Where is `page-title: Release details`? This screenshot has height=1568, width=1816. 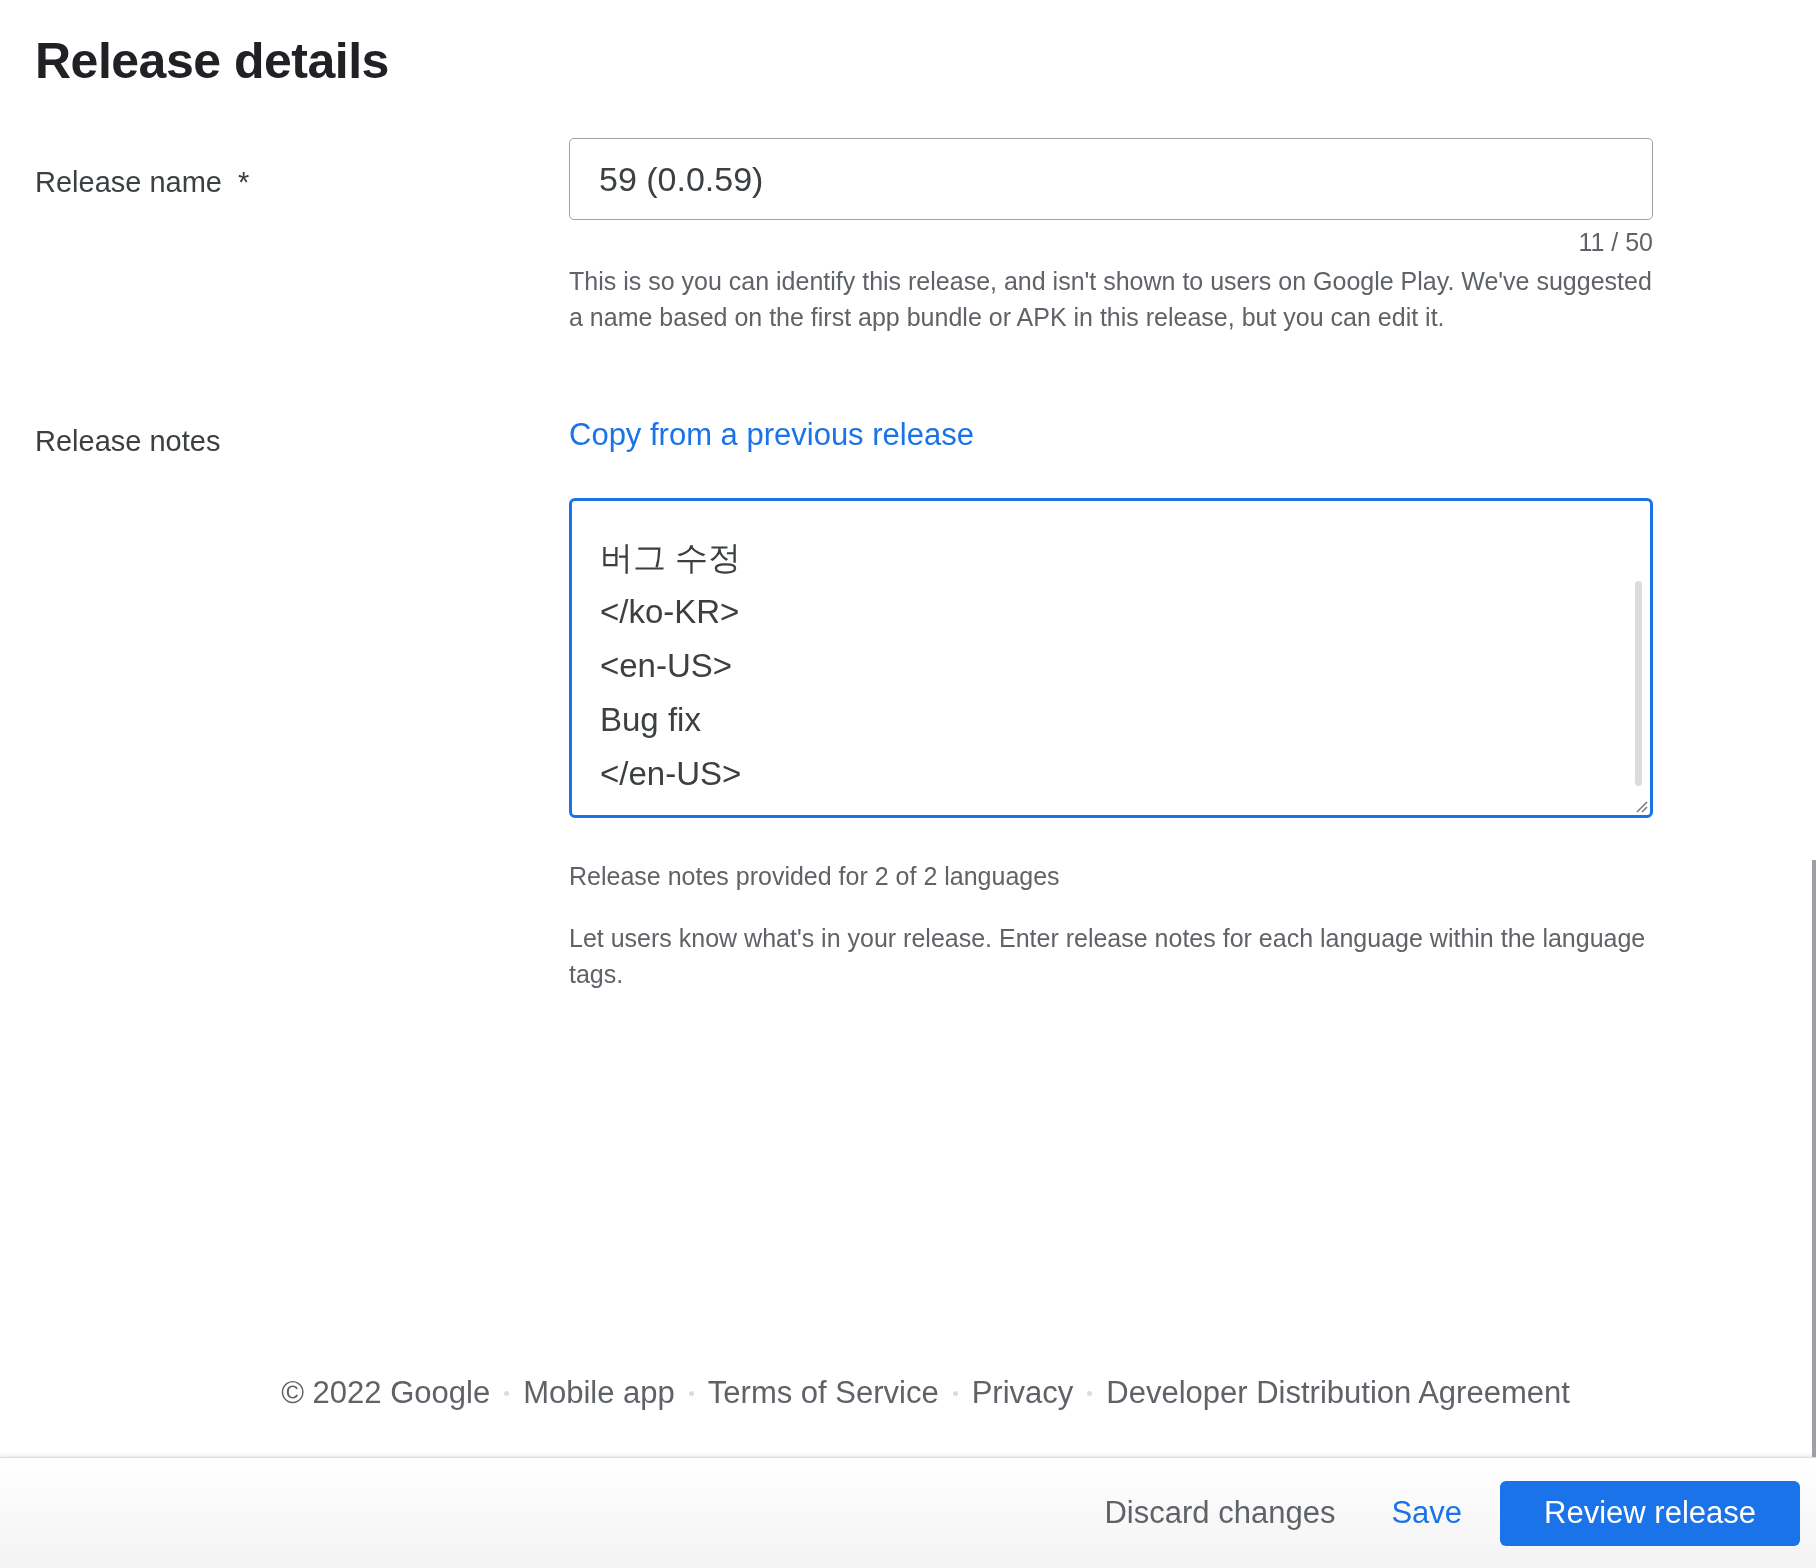
page-title: Release details is located at coordinates (212, 61).